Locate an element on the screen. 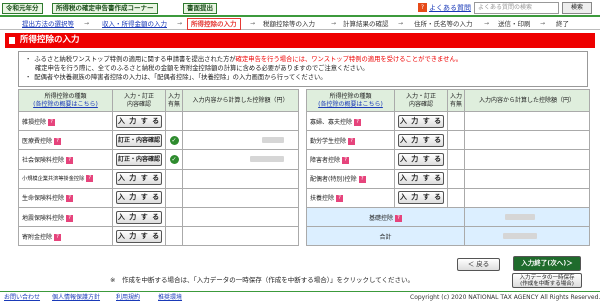 This screenshot has height=308, width=600. faq-search-button: 検索 is located at coordinates (577, 8).